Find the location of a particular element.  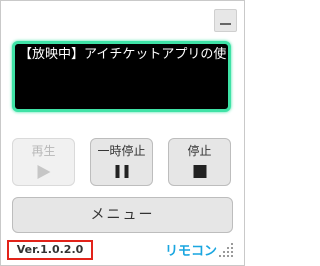

play-label: 再生 is located at coordinates (43, 151).